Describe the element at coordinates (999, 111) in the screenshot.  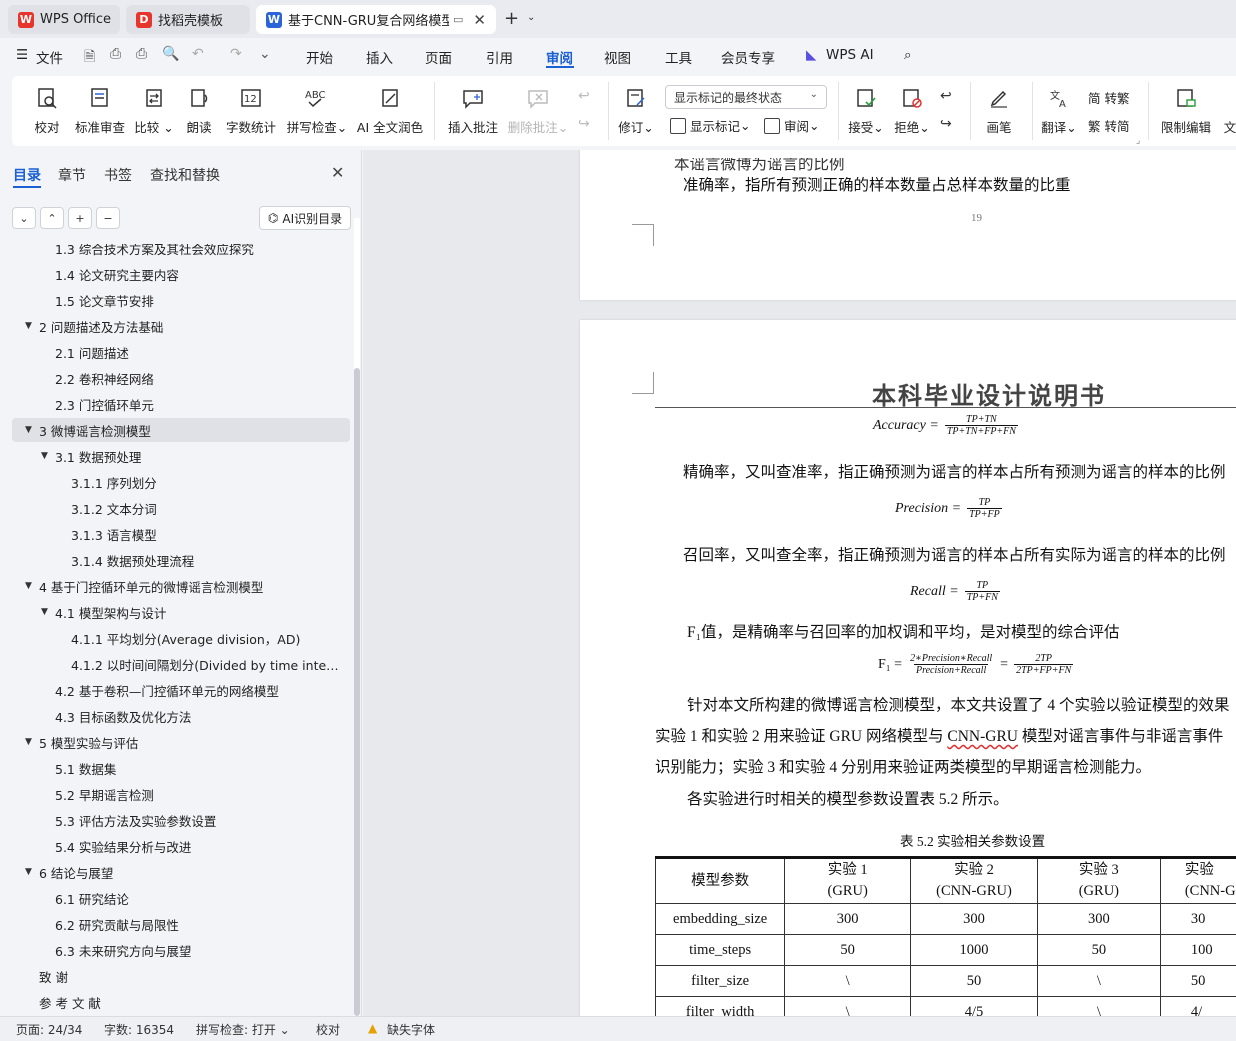
I see `pen-button: 画笔` at that location.